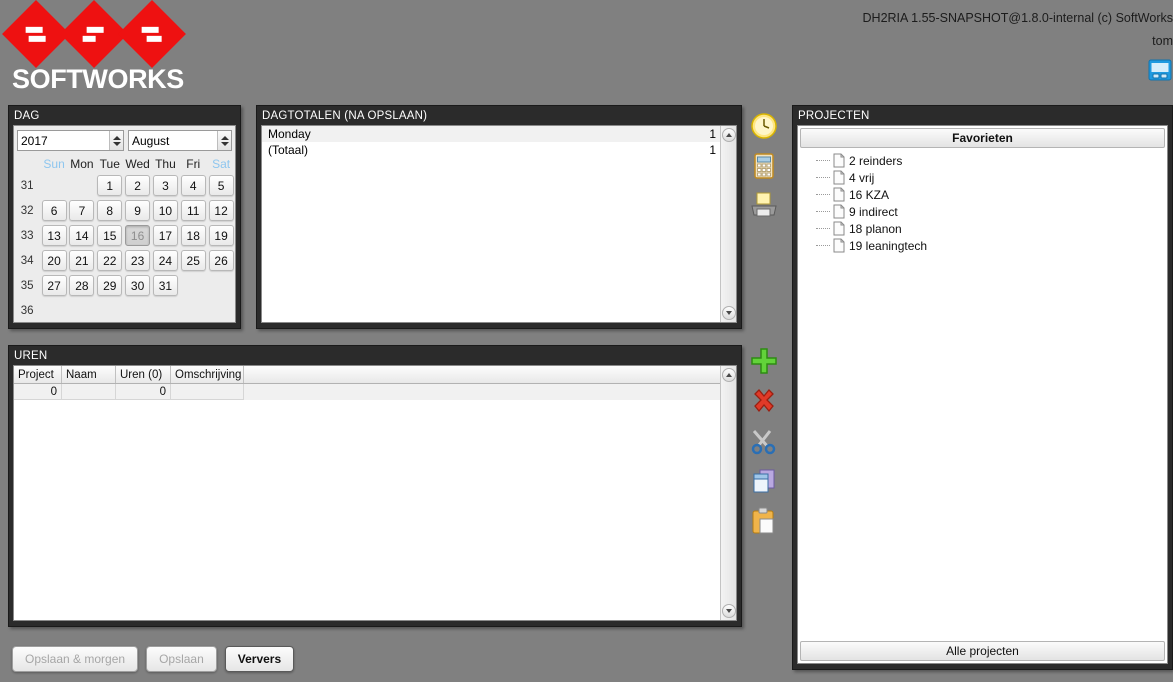  I want to click on clock-icon, so click(764, 126).